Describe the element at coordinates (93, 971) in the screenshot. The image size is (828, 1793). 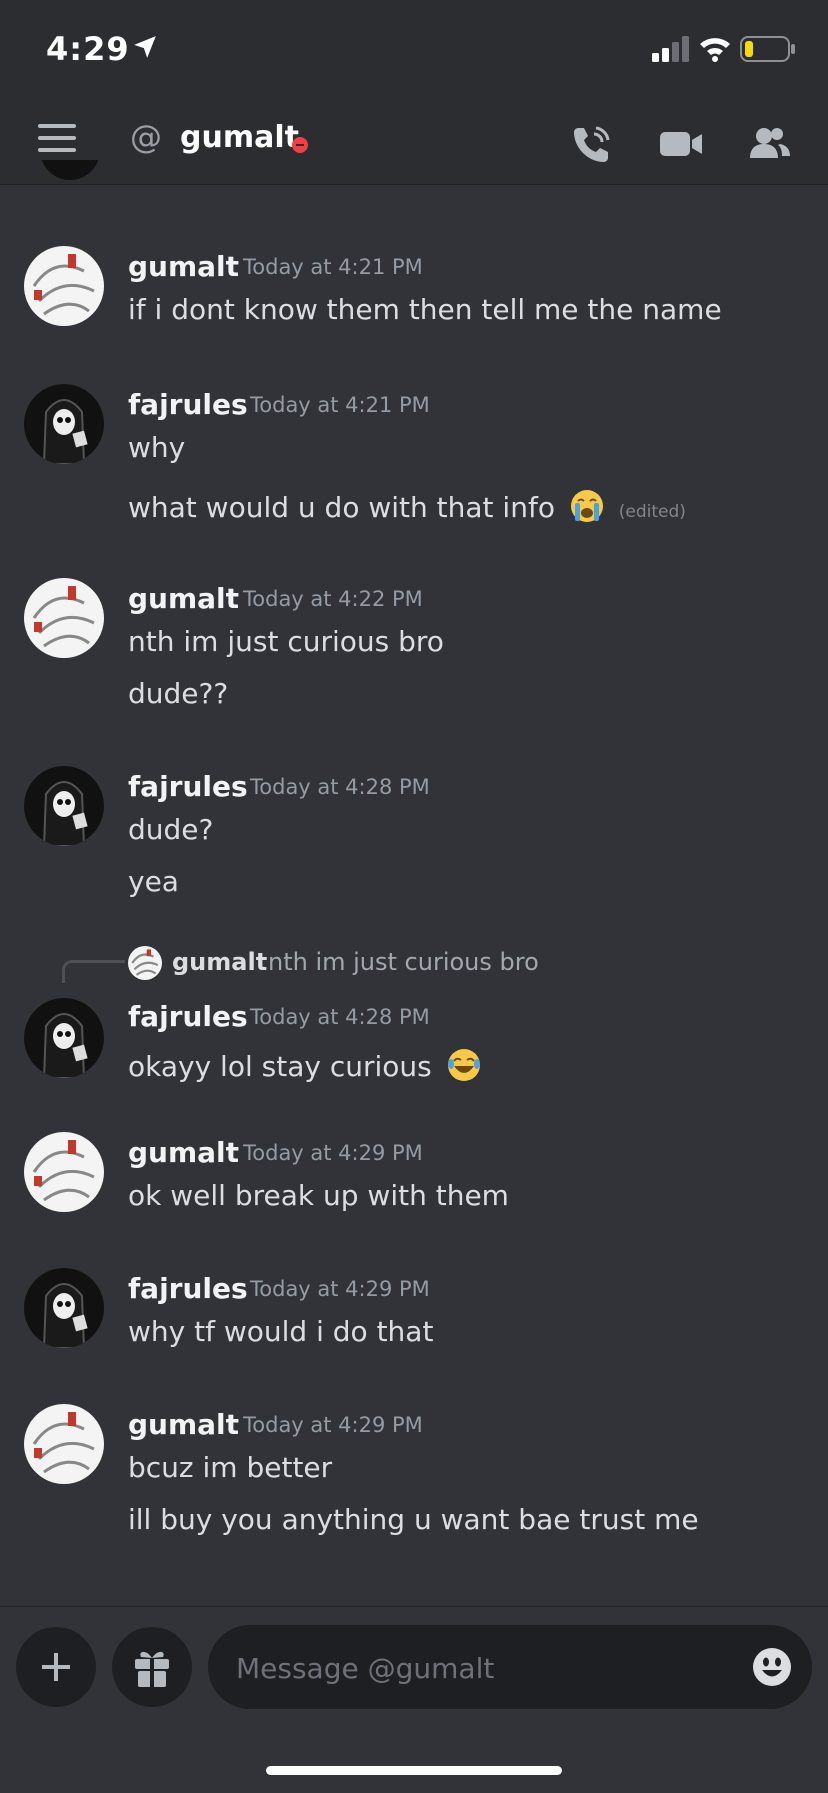
I see `reply-connector` at that location.